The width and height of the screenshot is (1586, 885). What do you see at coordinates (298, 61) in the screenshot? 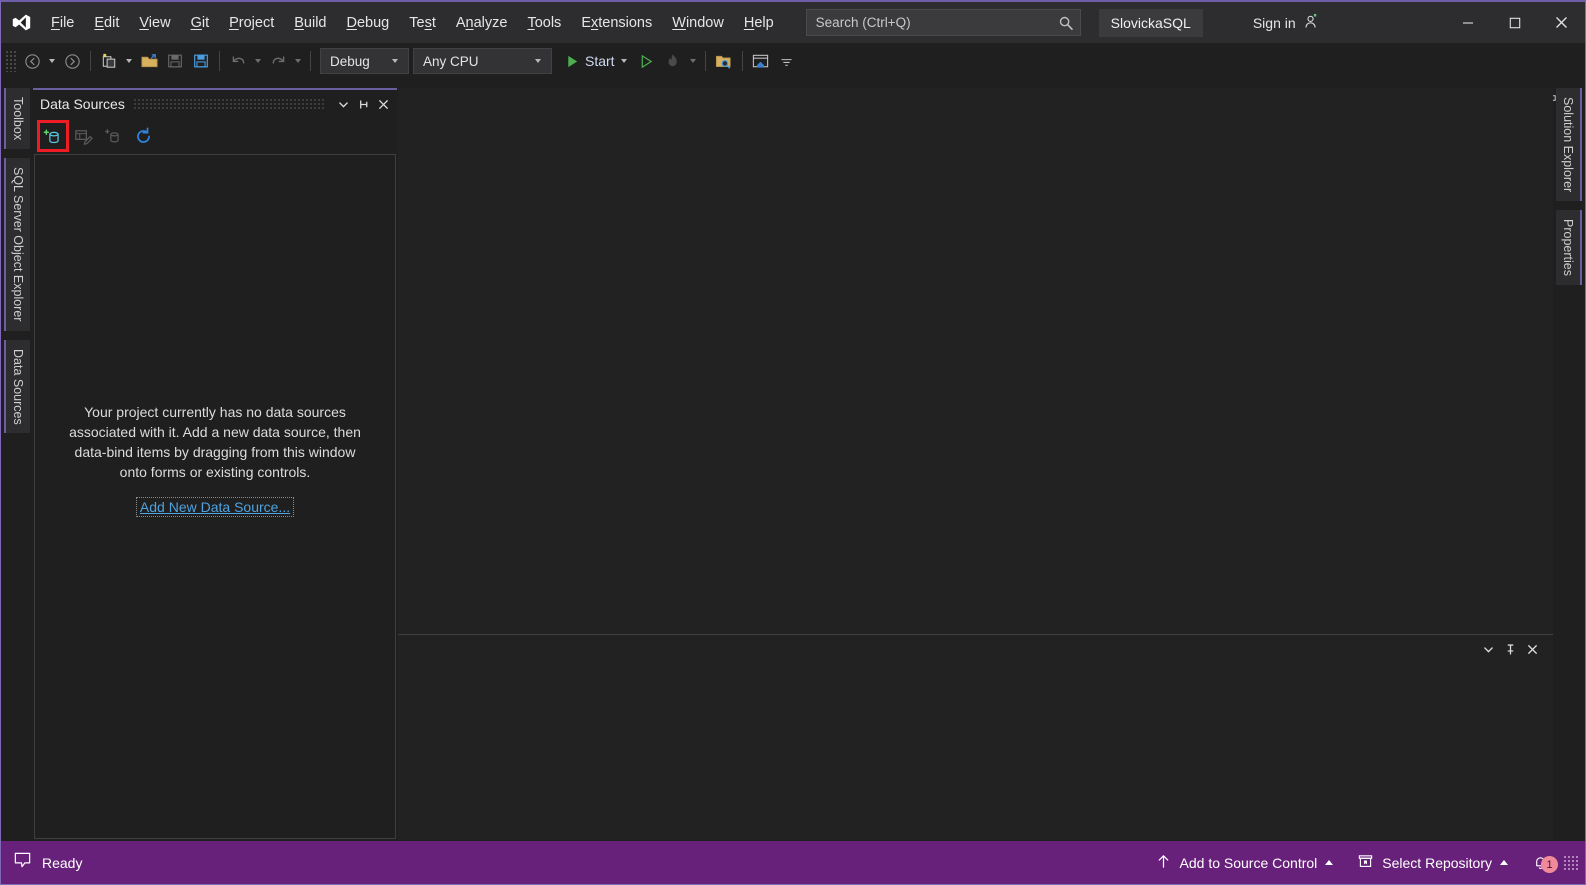
I see `redo-dropdown-icon` at bounding box center [298, 61].